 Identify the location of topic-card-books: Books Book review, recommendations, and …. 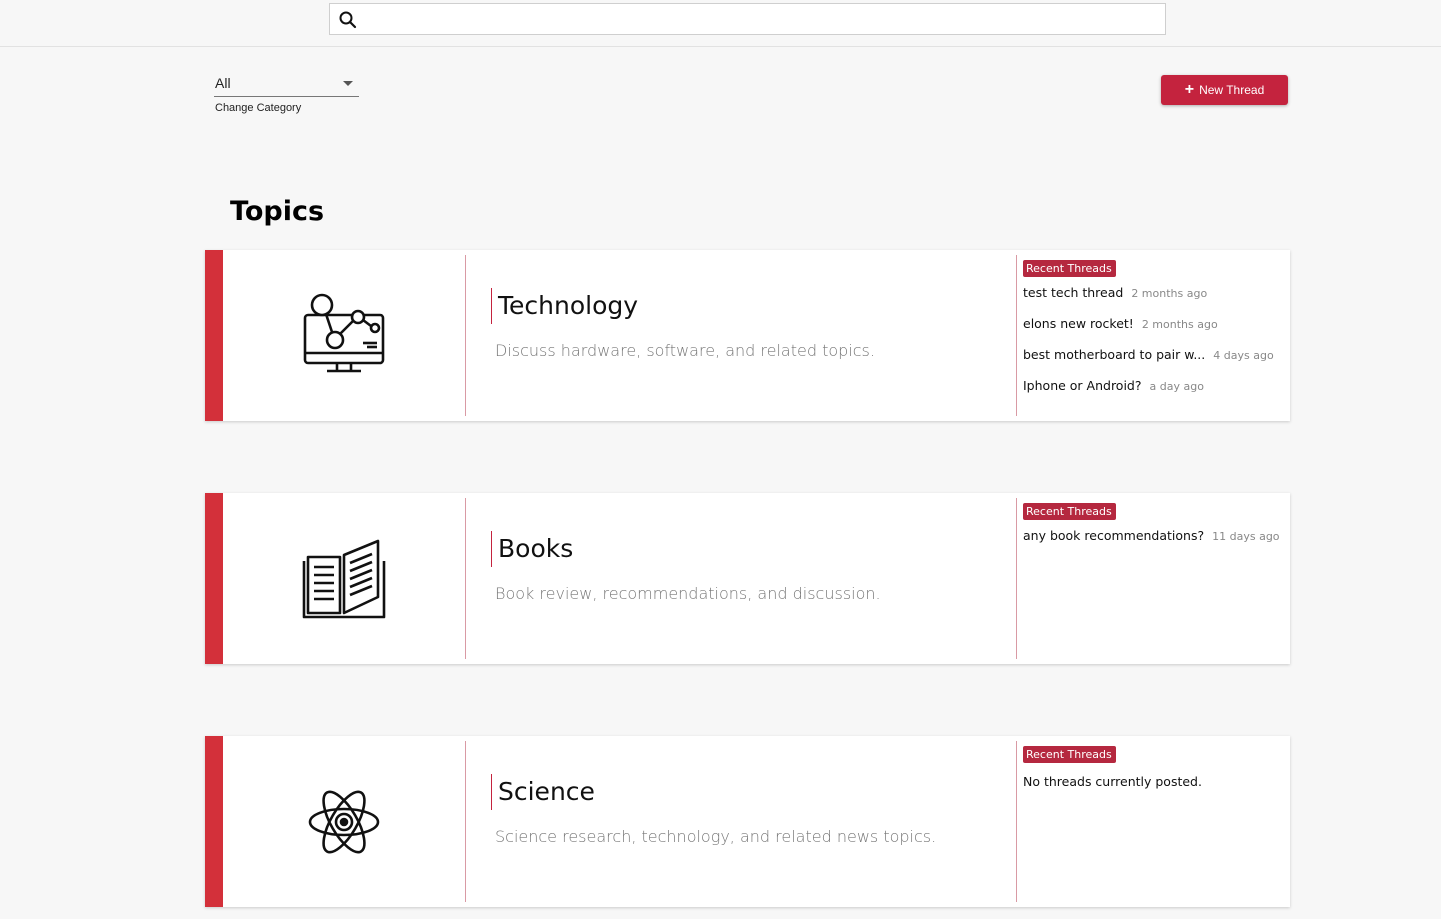
(747, 578).